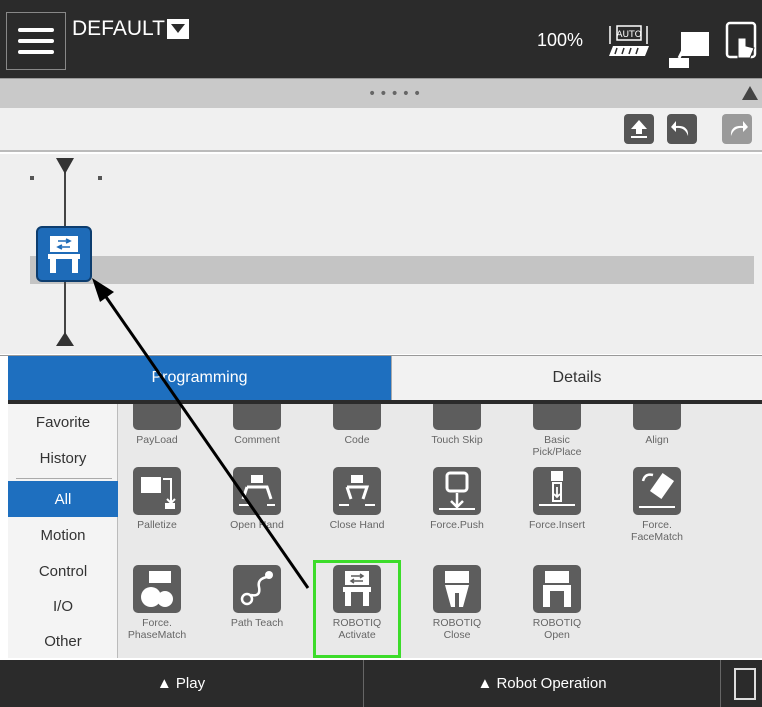  I want to click on category-favorite: Favorite, so click(63, 422).